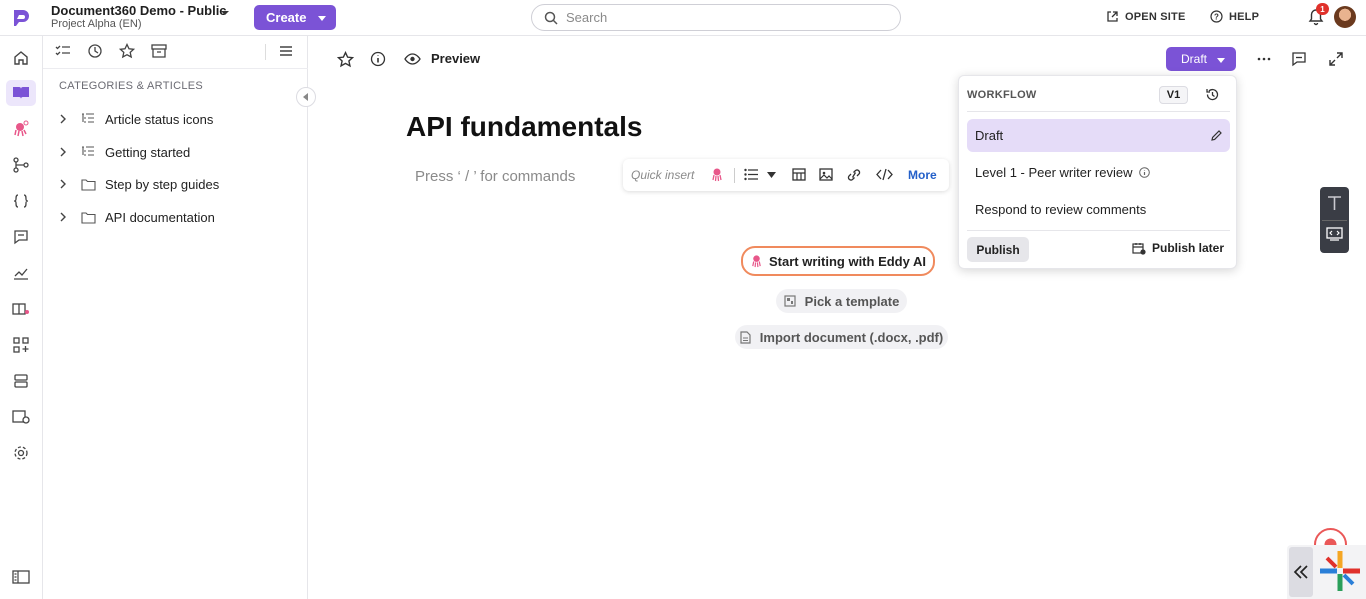 The width and height of the screenshot is (1366, 599). What do you see at coordinates (139, 10) in the screenshot?
I see `project-title: Document360 Demo - Public` at bounding box center [139, 10].